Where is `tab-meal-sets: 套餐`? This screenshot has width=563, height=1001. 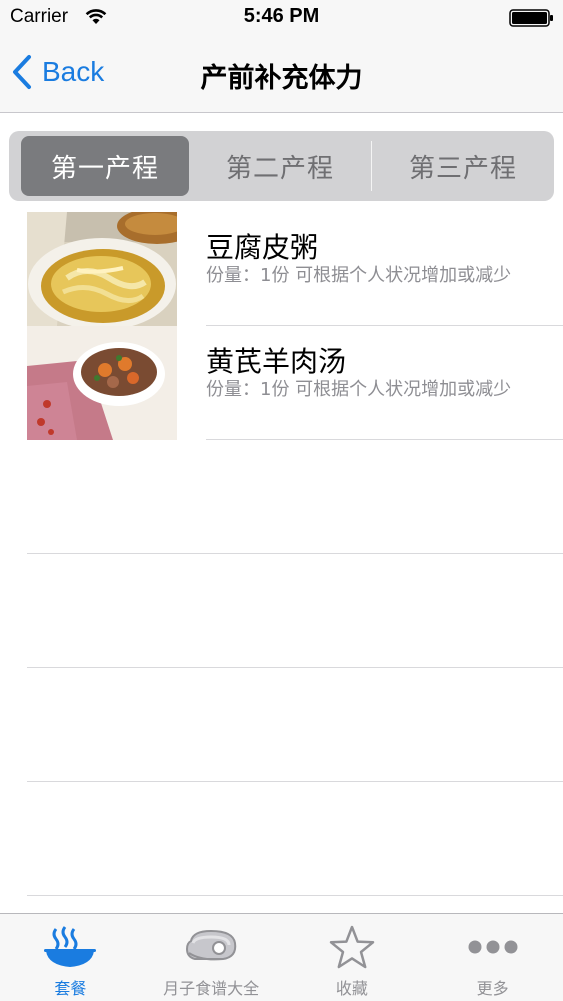 tab-meal-sets: 套餐 is located at coordinates (70, 957).